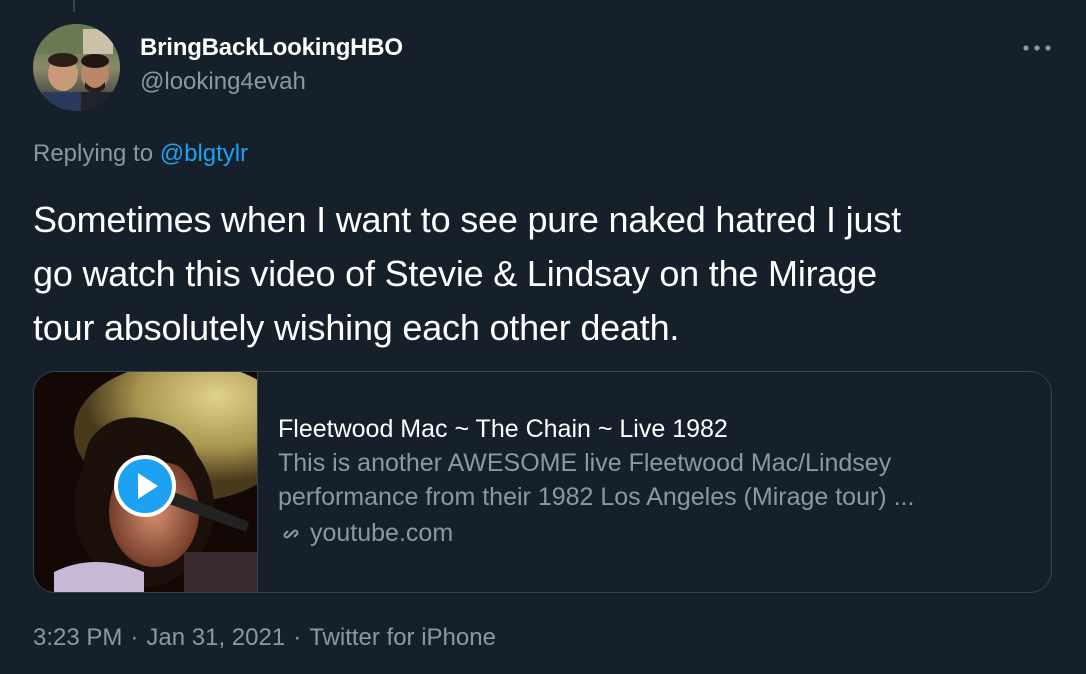 The height and width of the screenshot is (674, 1086). Describe the element at coordinates (223, 82) in the screenshot. I see `author-handle: @looking4evah` at that location.